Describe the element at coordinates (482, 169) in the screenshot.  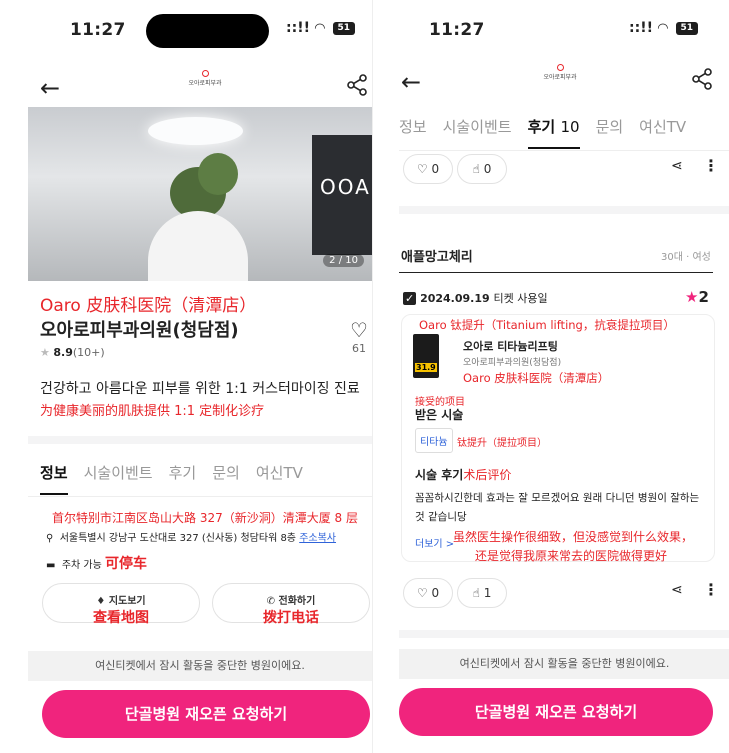
I see `thumbs-up-button: ☝ 0` at that location.